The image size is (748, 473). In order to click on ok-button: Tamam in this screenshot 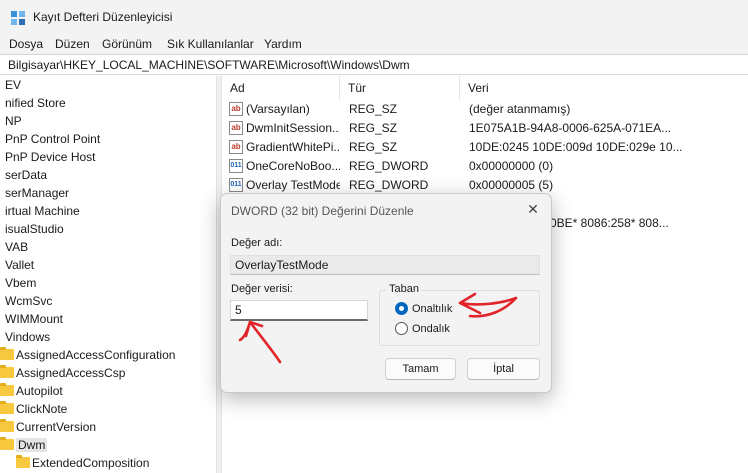, I will do `click(420, 369)`.